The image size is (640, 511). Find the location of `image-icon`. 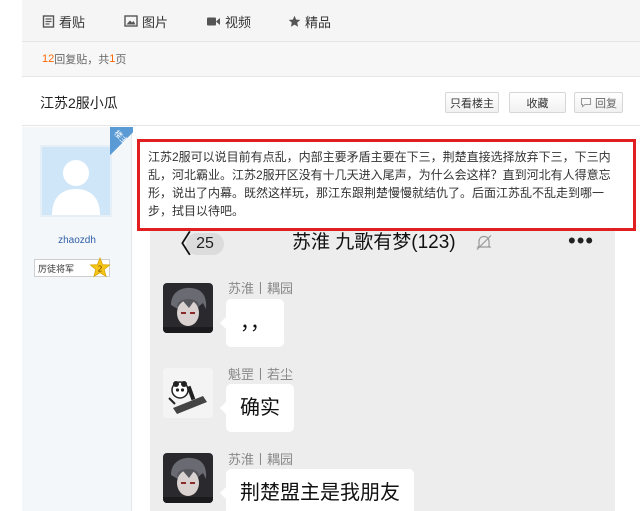

image-icon is located at coordinates (131, 21).